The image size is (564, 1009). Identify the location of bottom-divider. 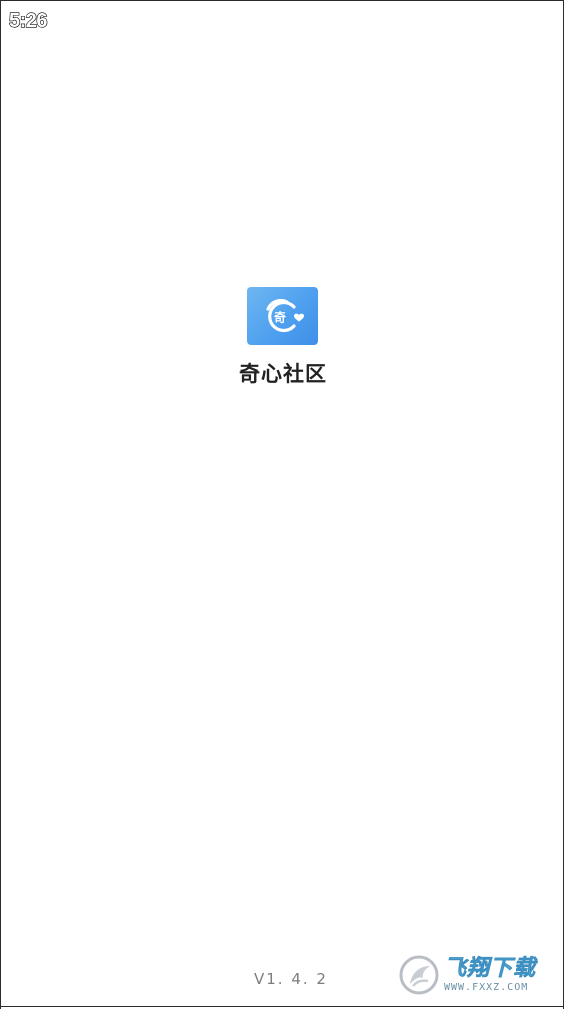
(282, 1006).